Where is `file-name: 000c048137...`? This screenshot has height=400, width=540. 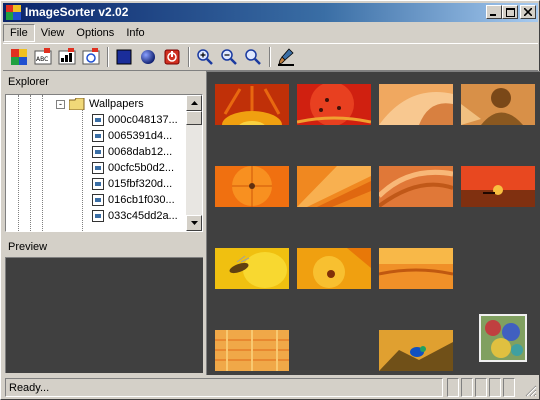
file-name: 000c048137... is located at coordinates (143, 120).